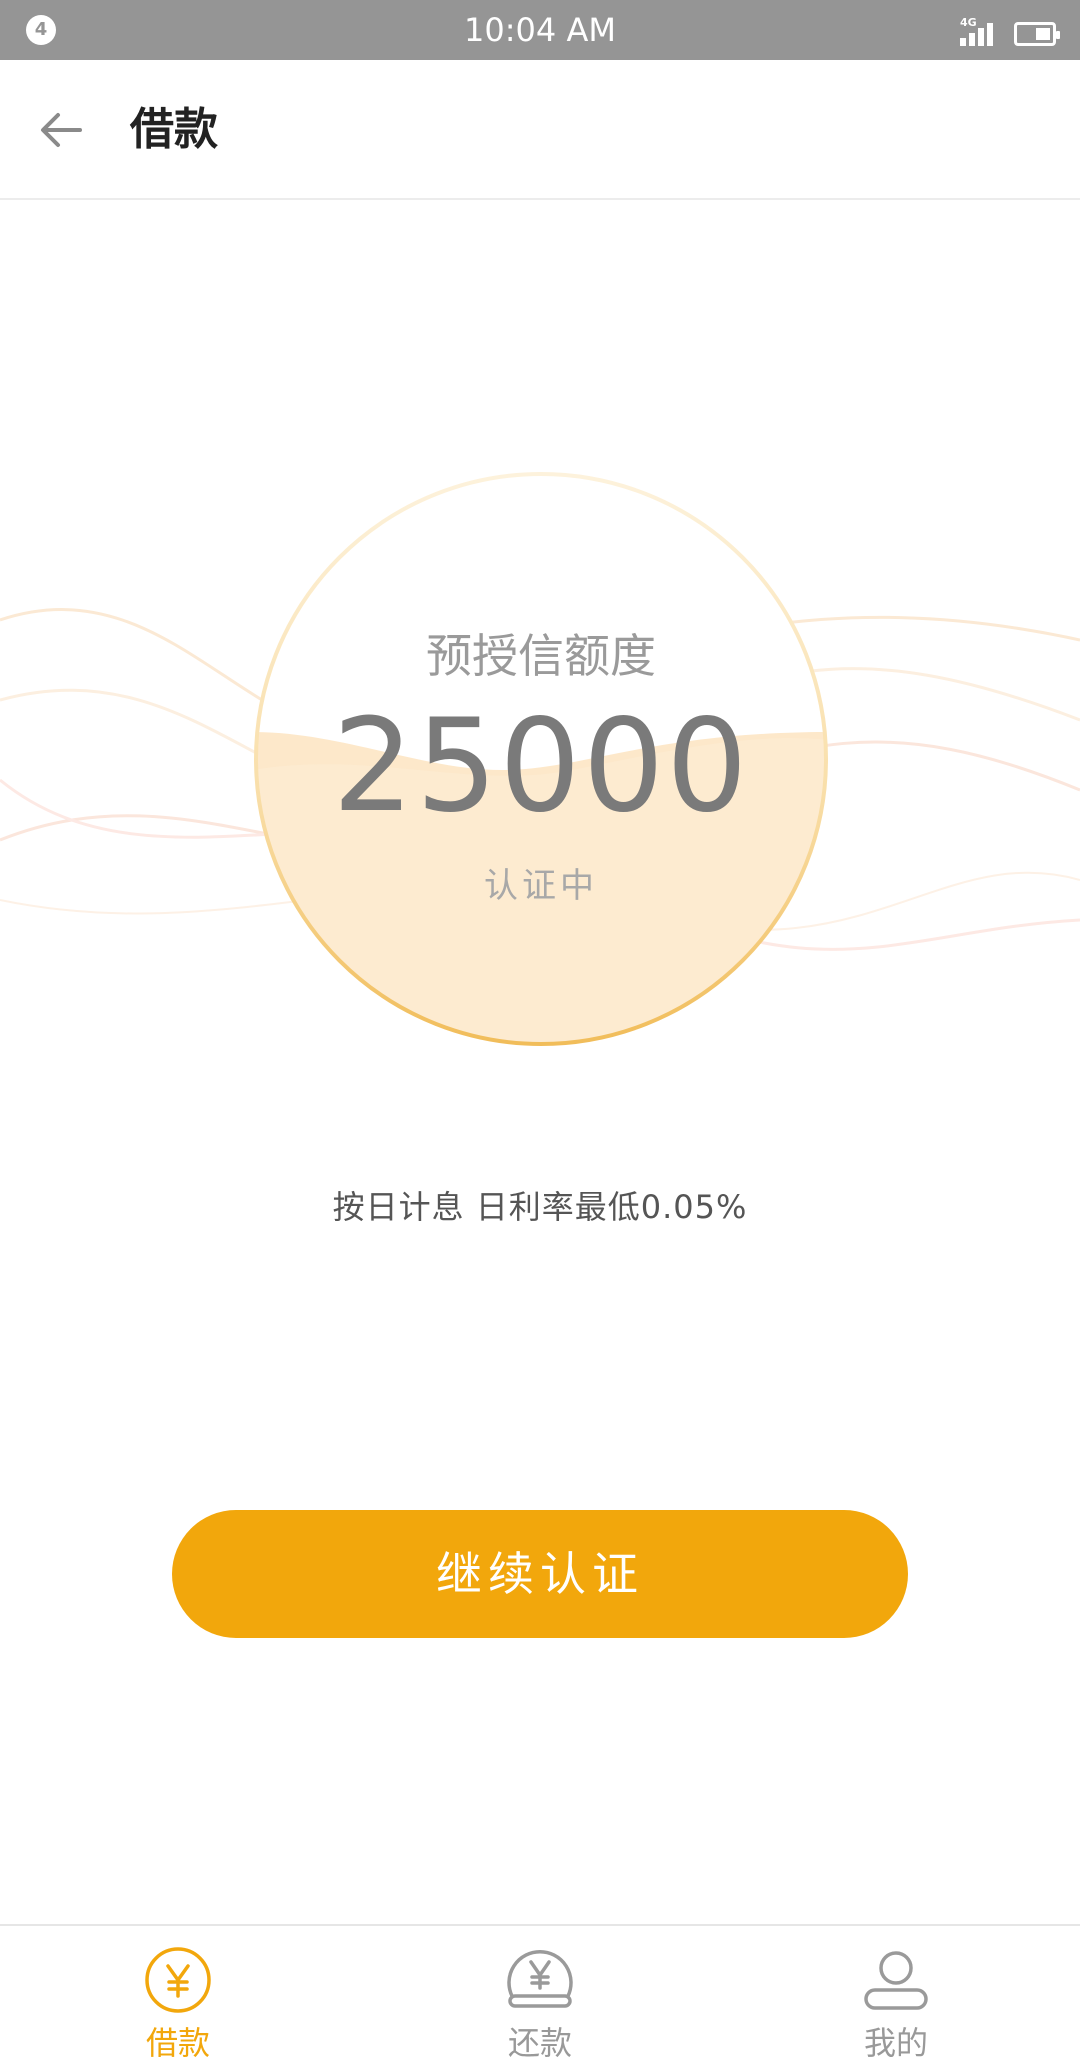  What do you see at coordinates (540, 1207) in the screenshot?
I see `interest-note: 按日计息 日利率最低0.05%` at bounding box center [540, 1207].